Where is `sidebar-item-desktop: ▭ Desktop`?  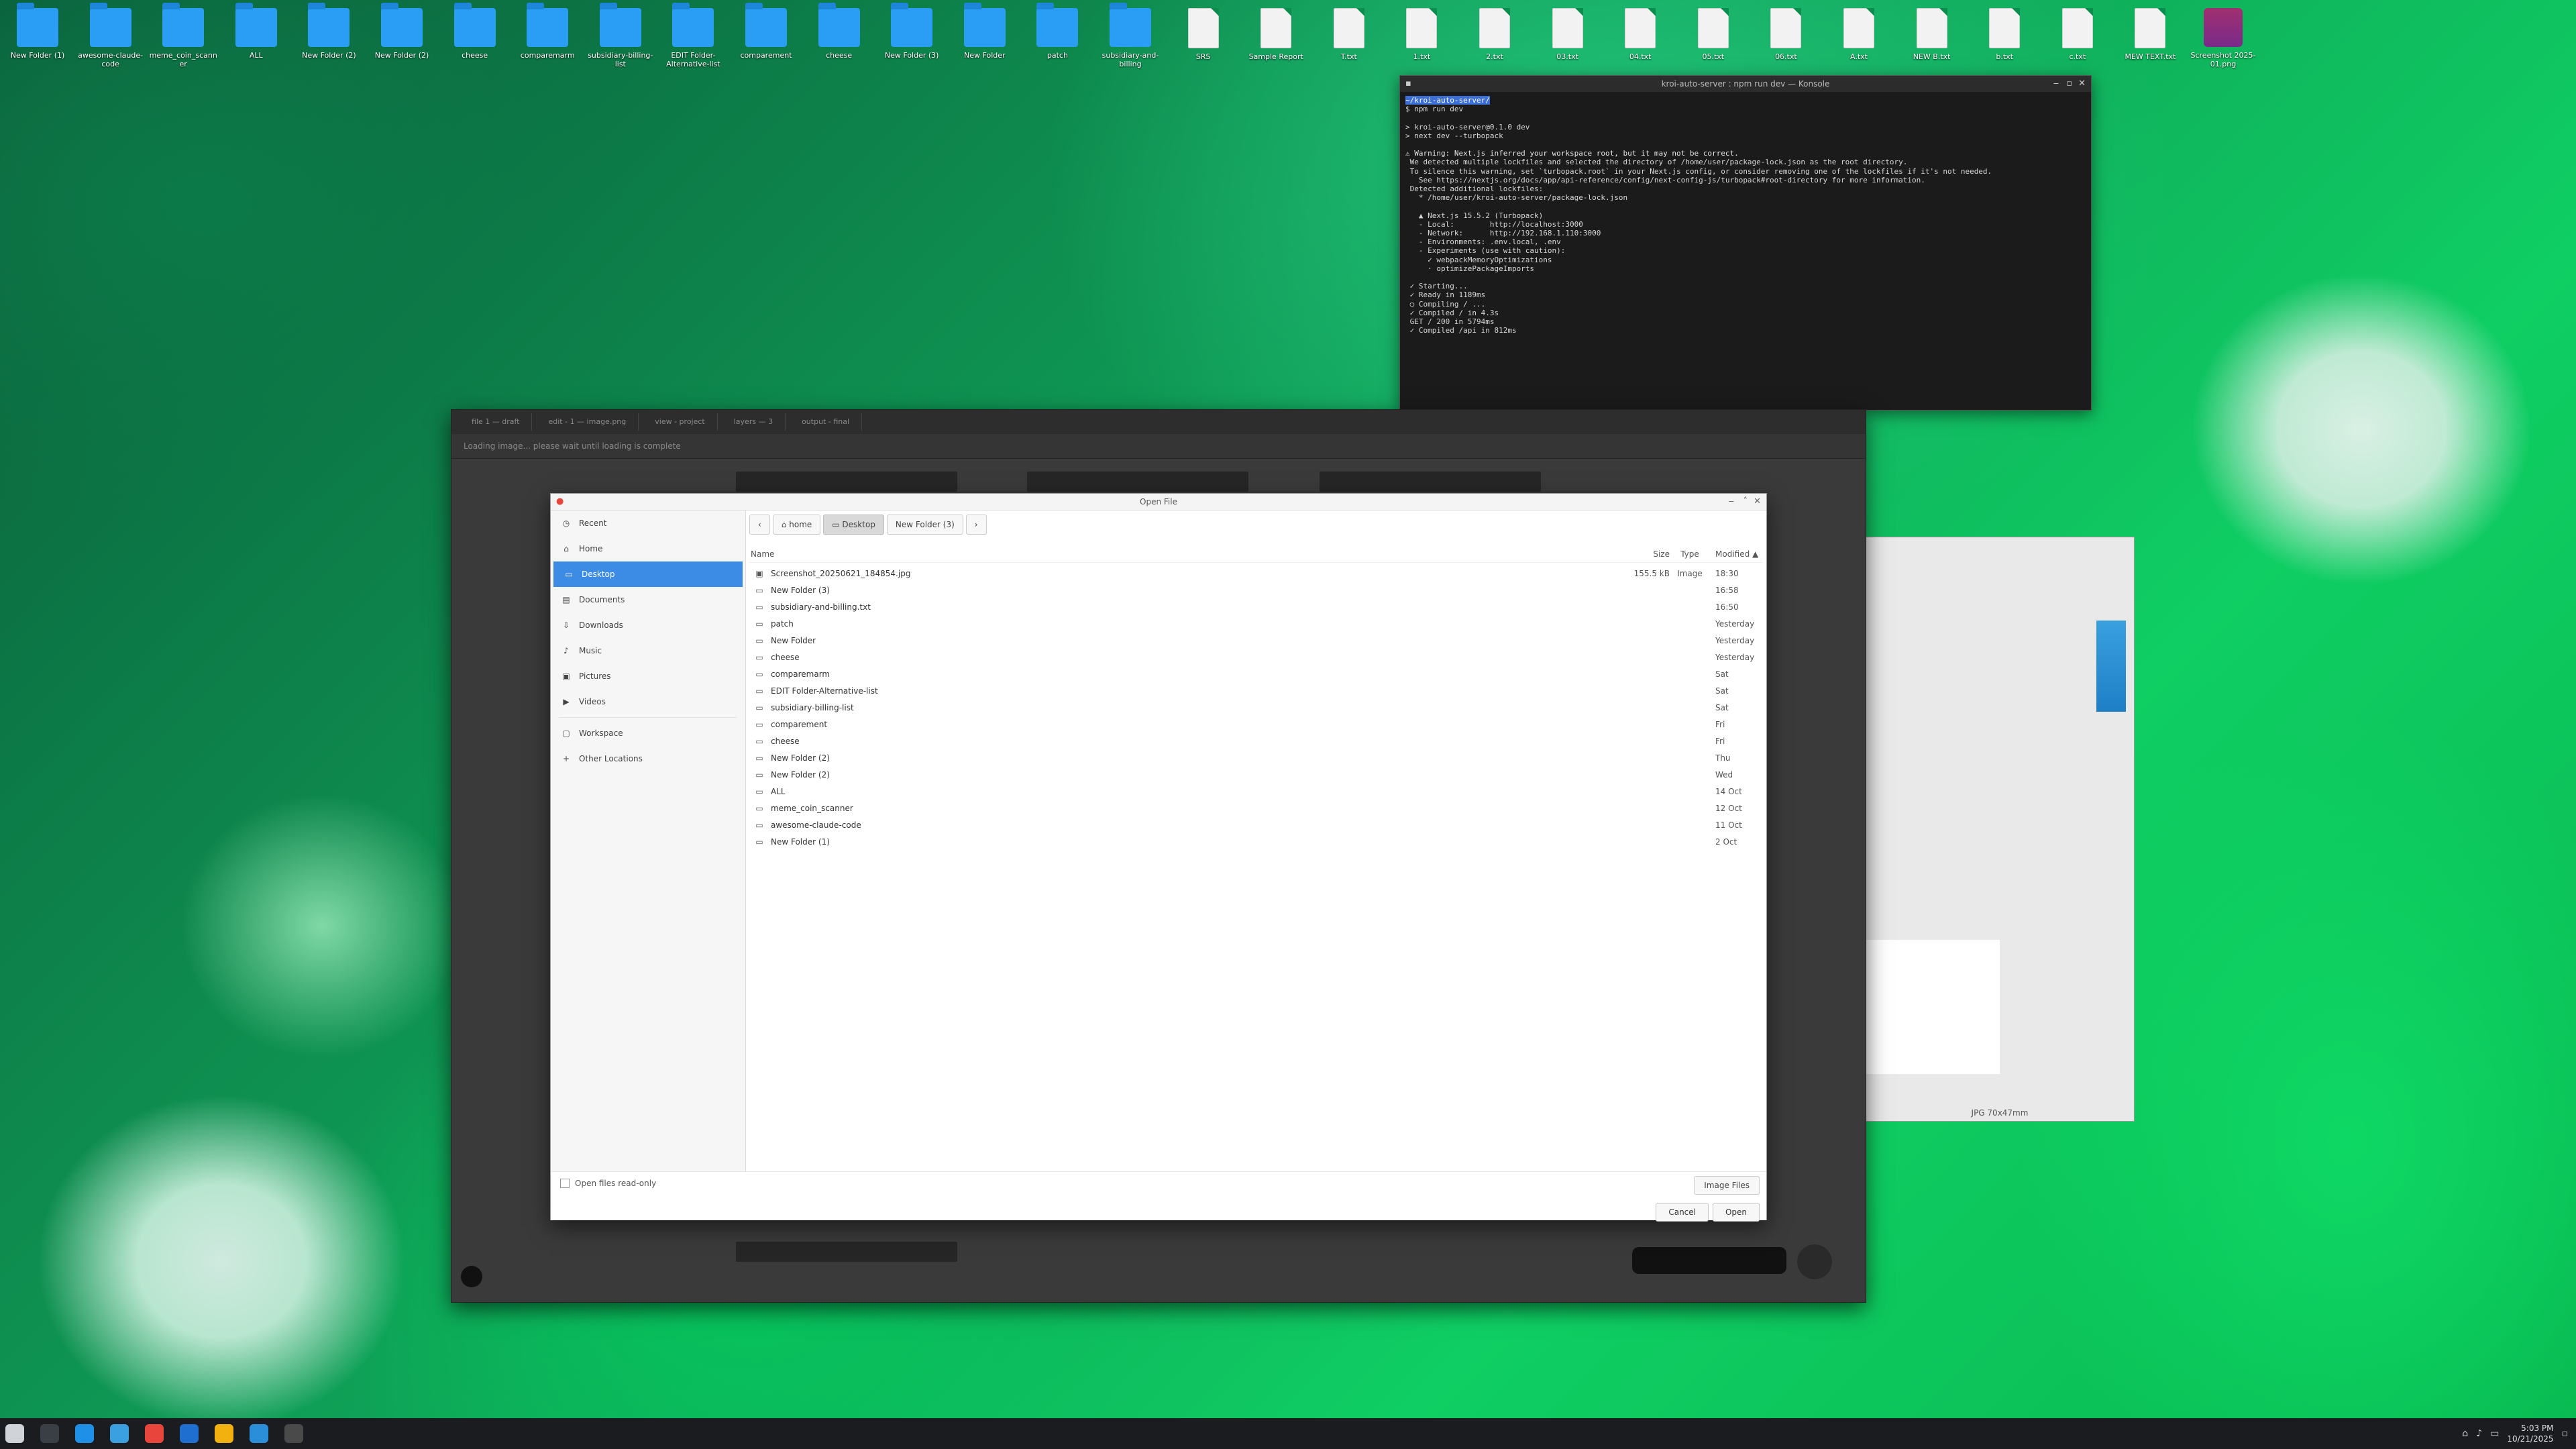 sidebar-item-desktop: ▭ Desktop is located at coordinates (648, 574).